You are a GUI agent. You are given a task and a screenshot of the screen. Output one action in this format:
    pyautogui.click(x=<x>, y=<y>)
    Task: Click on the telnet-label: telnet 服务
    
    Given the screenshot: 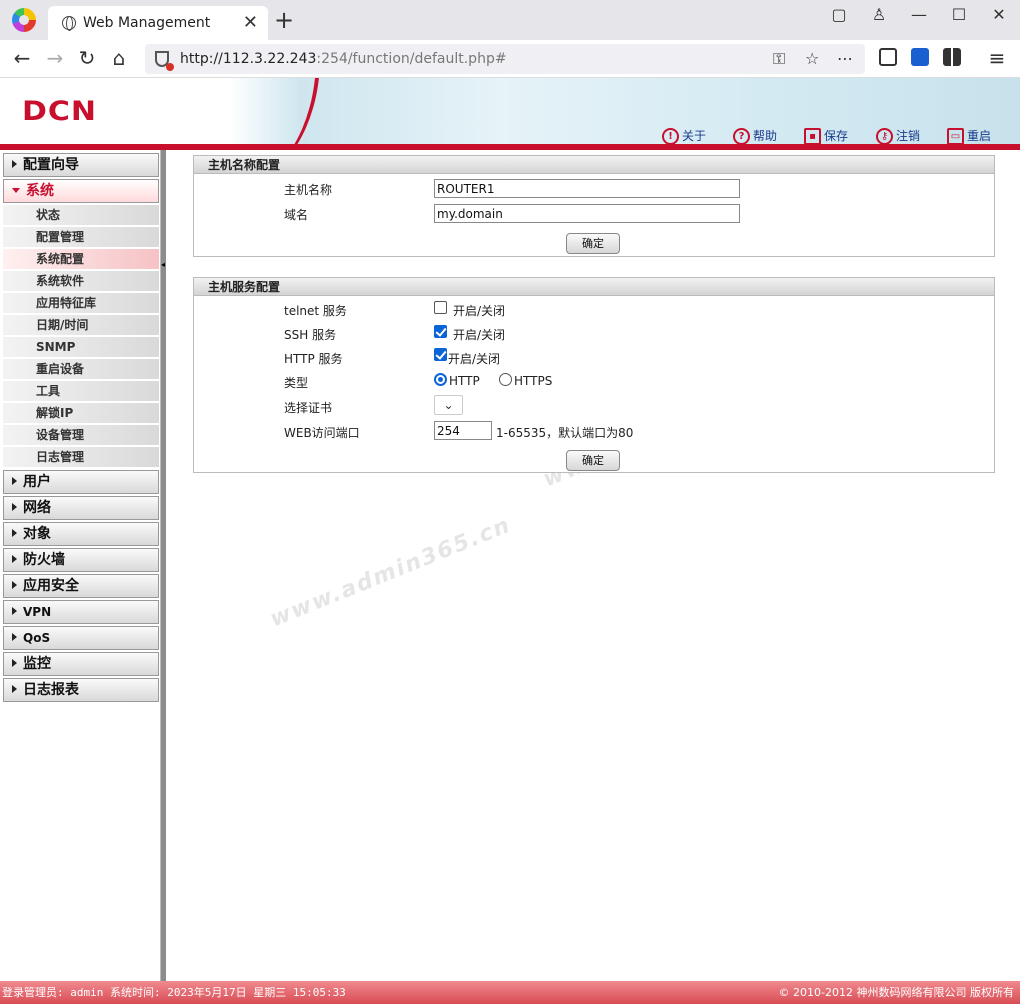 What is the action you would take?
    pyautogui.click(x=315, y=311)
    